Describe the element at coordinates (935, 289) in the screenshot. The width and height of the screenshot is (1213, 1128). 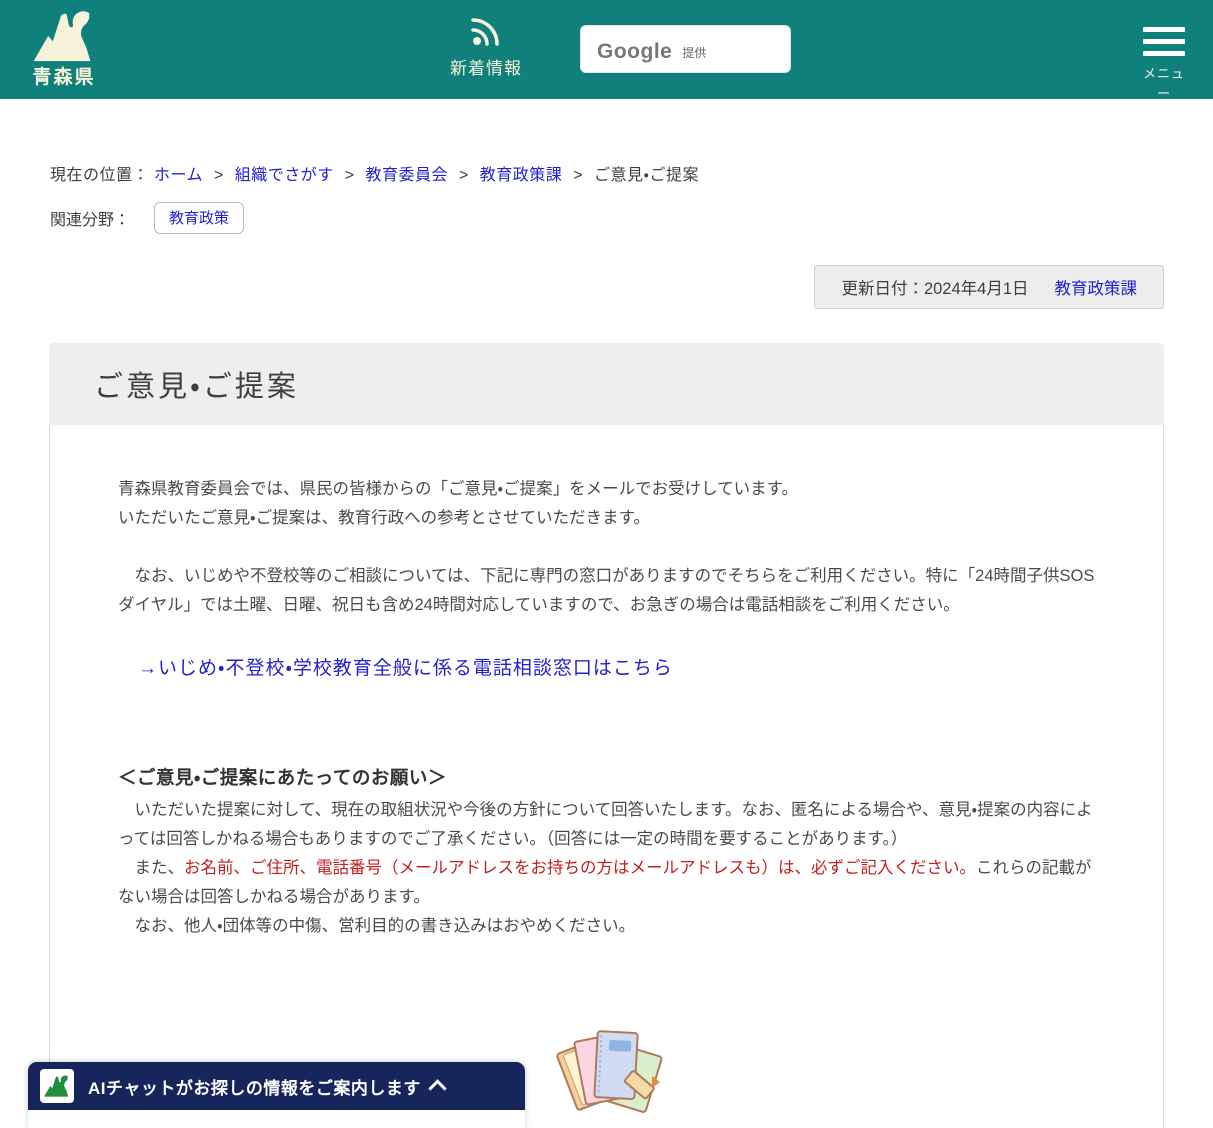
I see `update-date: 更新日付：2024年4月1日` at that location.